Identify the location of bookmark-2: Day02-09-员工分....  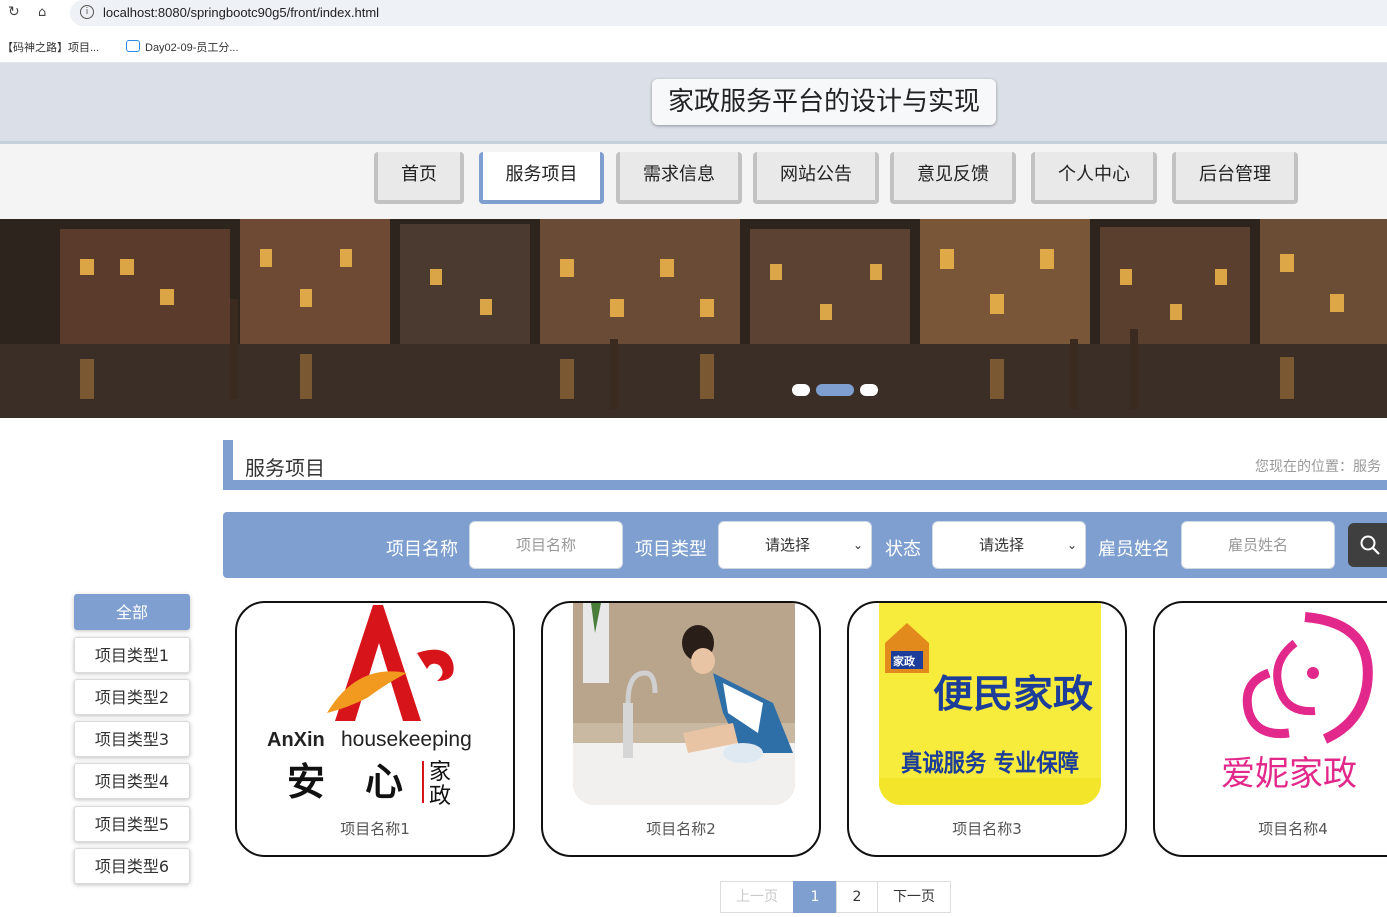
(182, 47).